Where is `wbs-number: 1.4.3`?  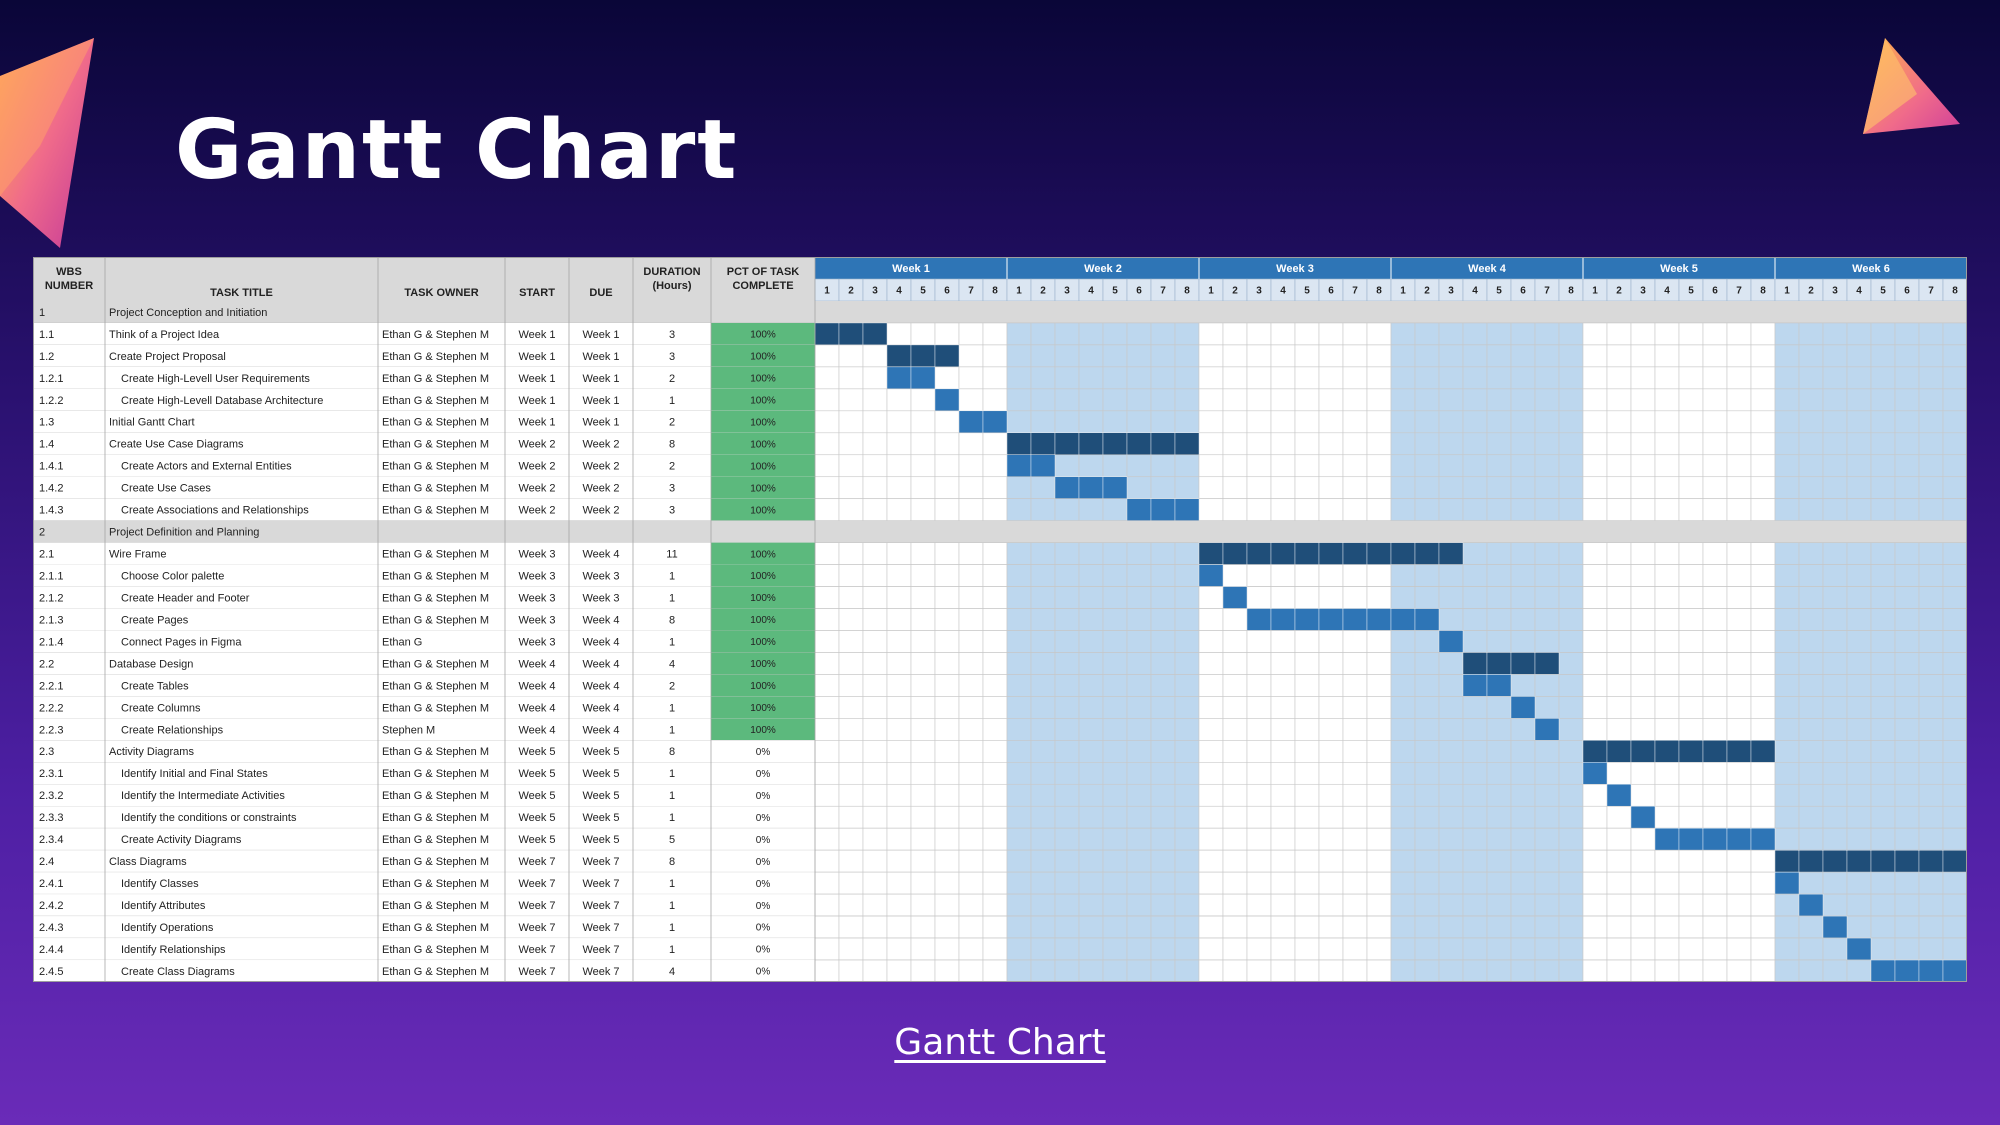
wbs-number: 1.4.3 is located at coordinates (51, 511).